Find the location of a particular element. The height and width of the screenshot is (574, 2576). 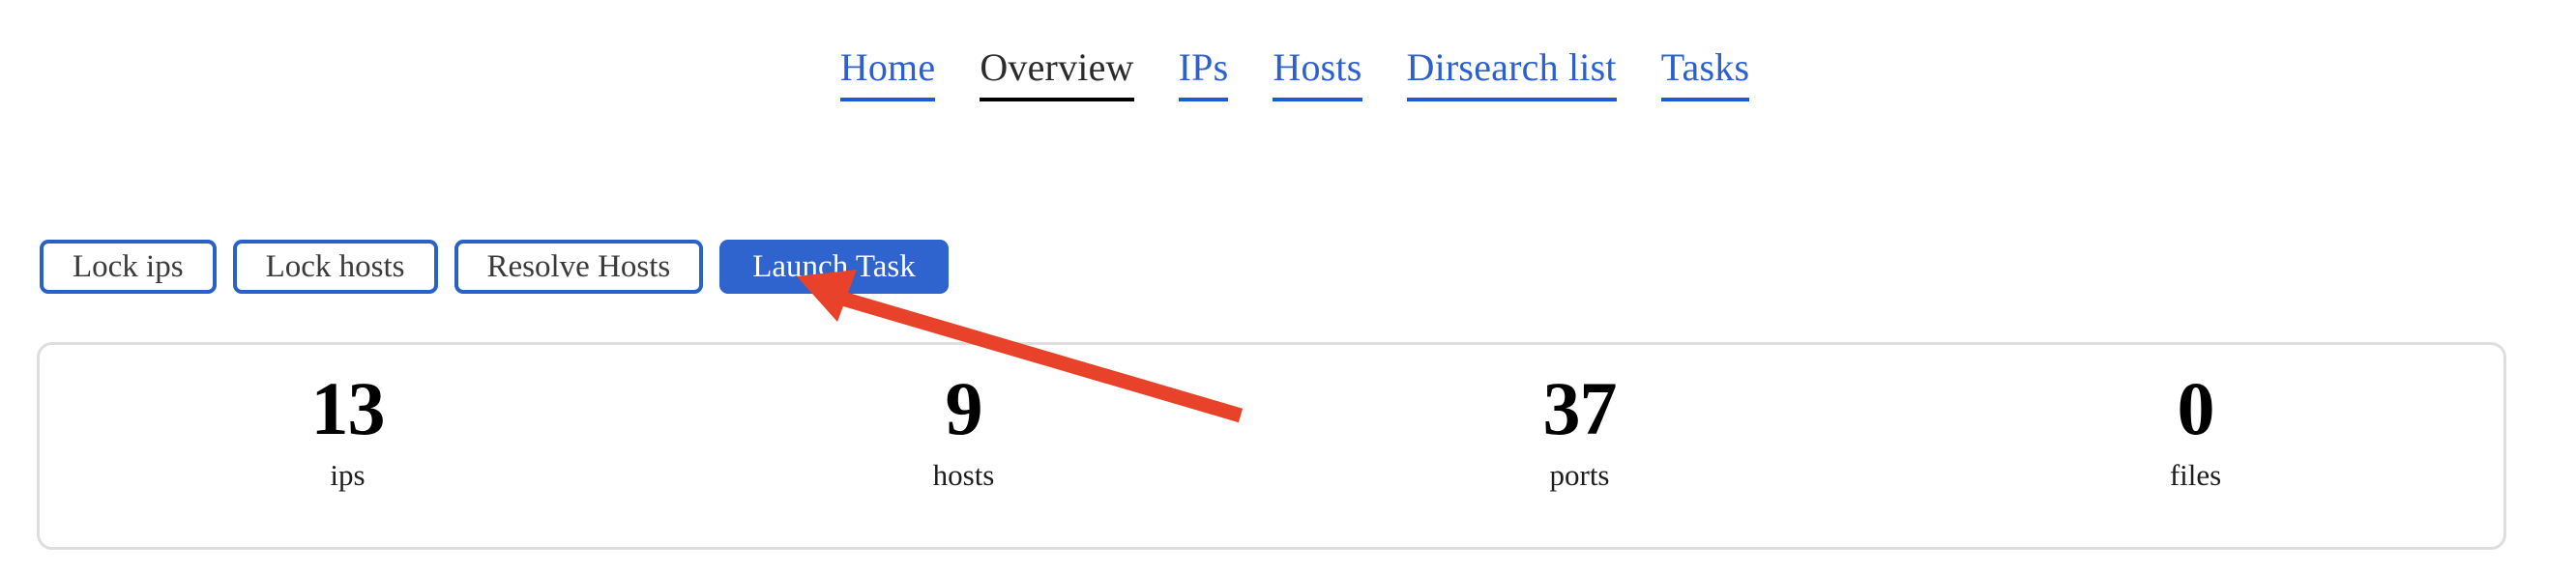

stat-card-ips: 13 ips is located at coordinates (348, 419).